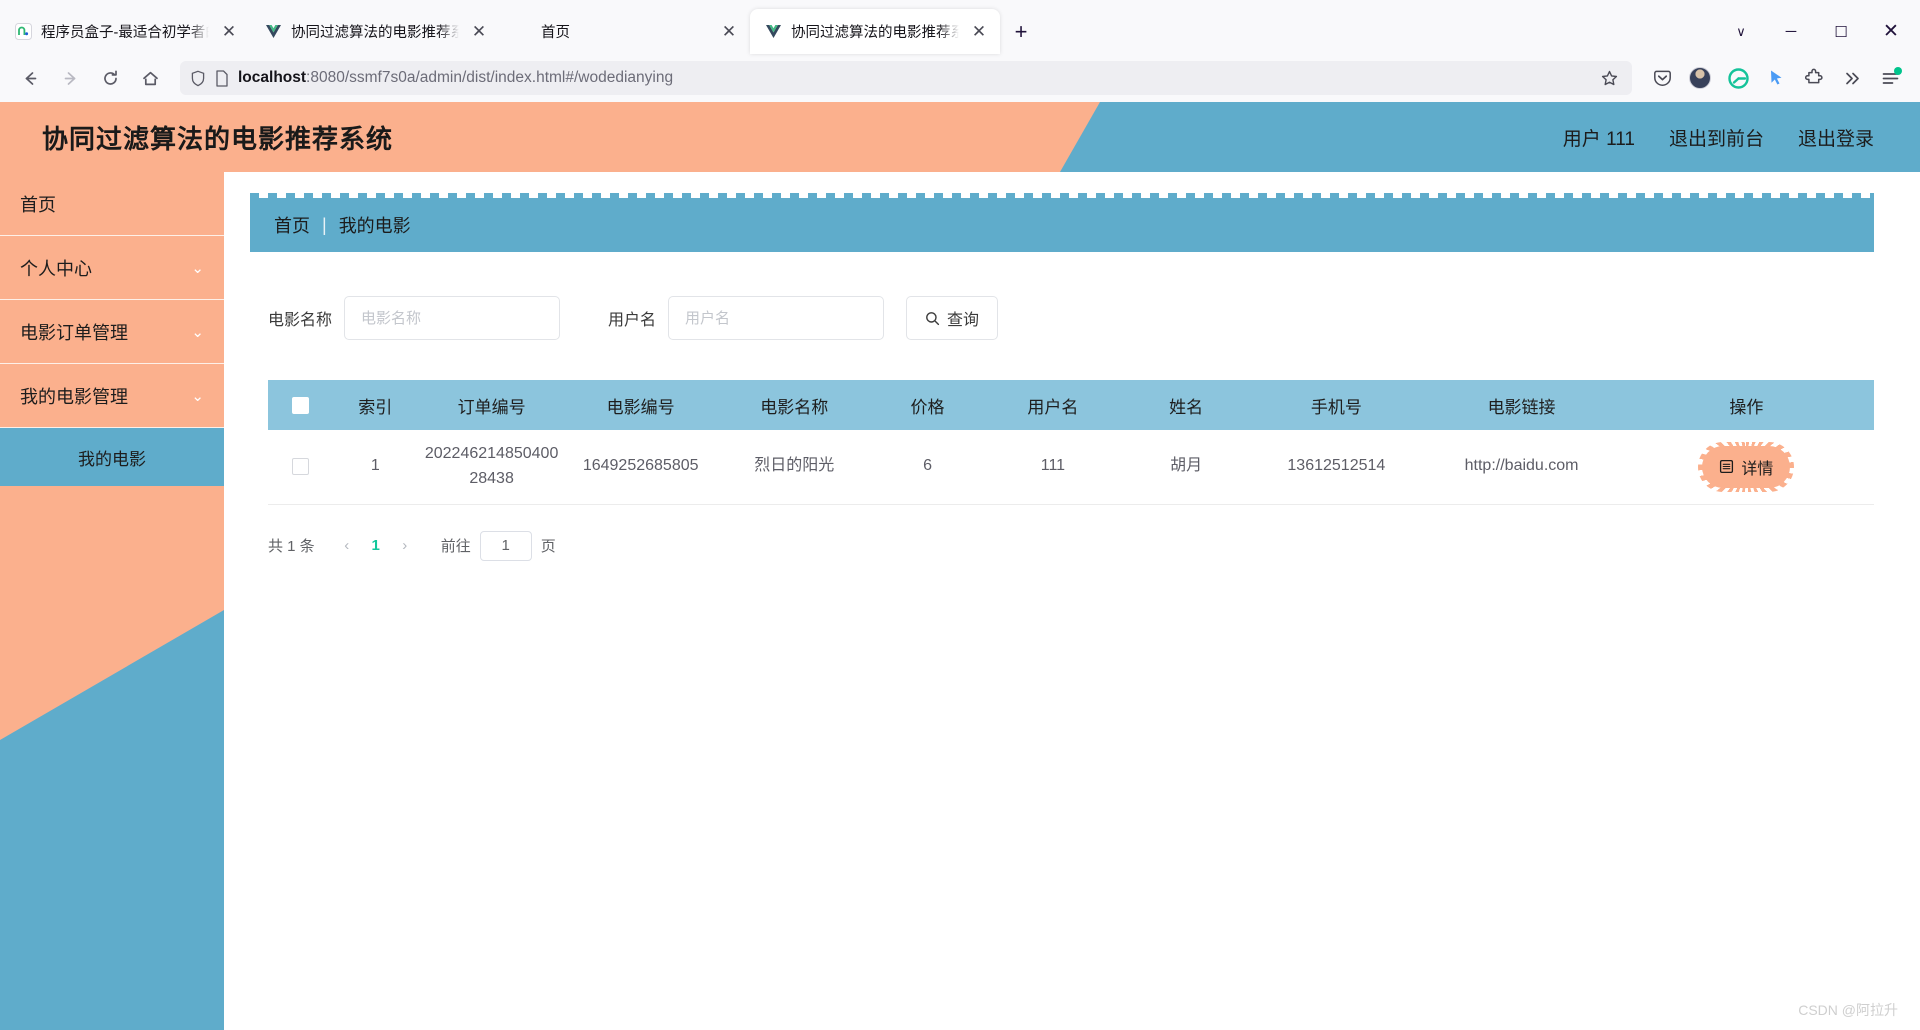 The height and width of the screenshot is (1030, 1920). Describe the element at coordinates (74, 396) in the screenshot. I see `sidebar-item-label: 我的电影管理` at that location.